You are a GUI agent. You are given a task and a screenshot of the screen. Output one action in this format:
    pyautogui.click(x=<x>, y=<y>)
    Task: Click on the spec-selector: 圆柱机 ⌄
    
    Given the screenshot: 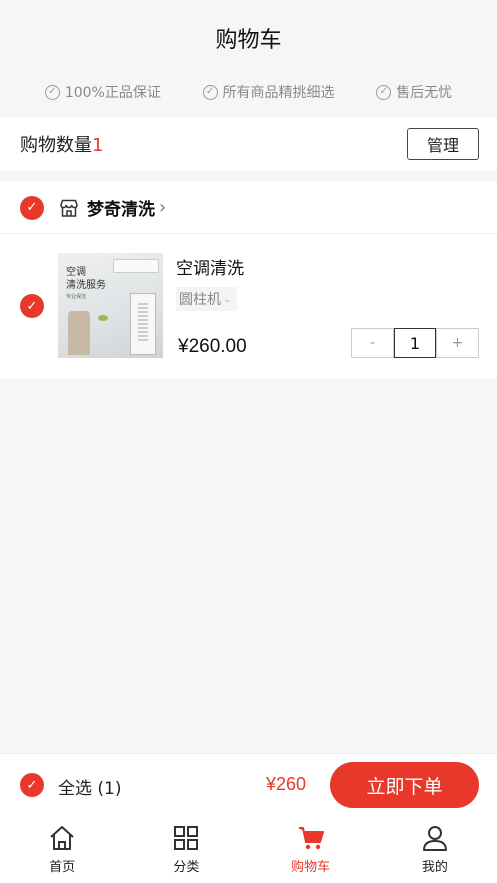 What is the action you would take?
    pyautogui.click(x=206, y=299)
    